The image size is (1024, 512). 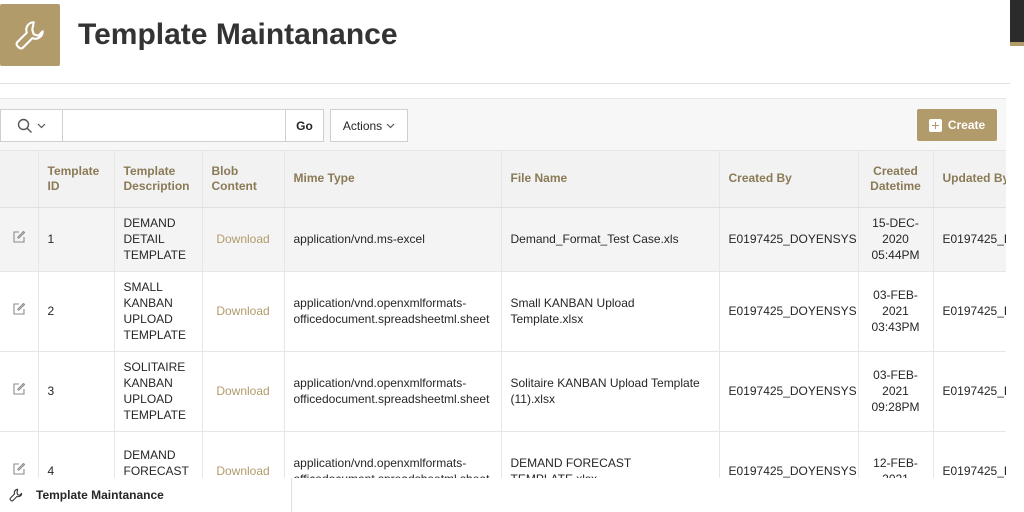 I want to click on cell-template-id: 2, so click(x=76, y=311).